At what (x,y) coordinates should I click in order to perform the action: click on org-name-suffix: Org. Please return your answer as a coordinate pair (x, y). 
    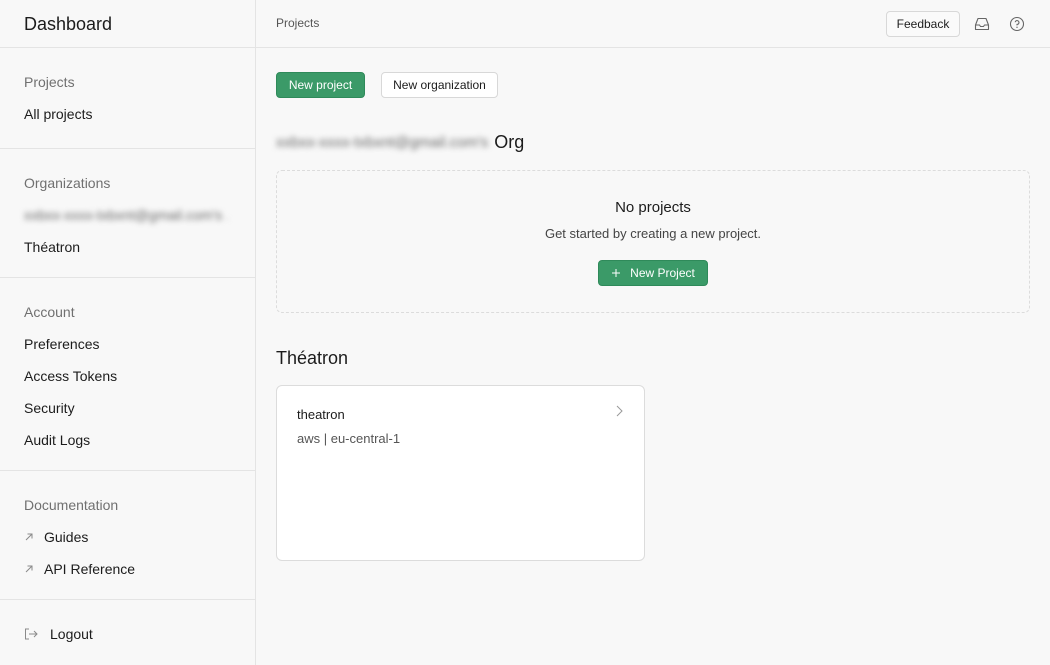
    Looking at the image, I should click on (509, 142).